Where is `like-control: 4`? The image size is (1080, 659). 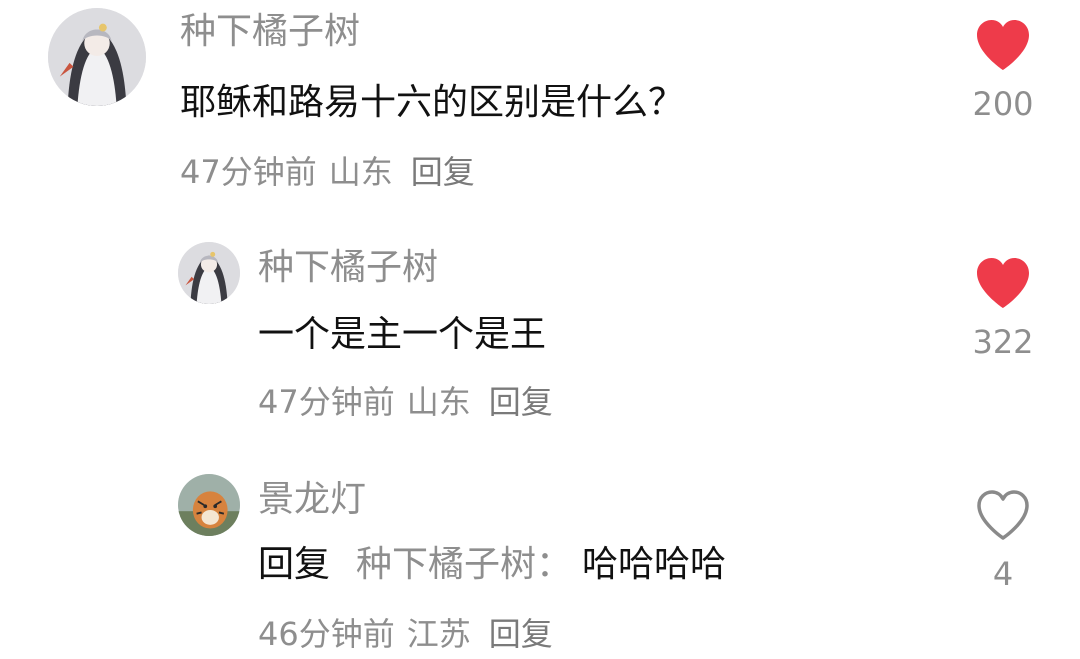
like-control: 4 is located at coordinates (1003, 541).